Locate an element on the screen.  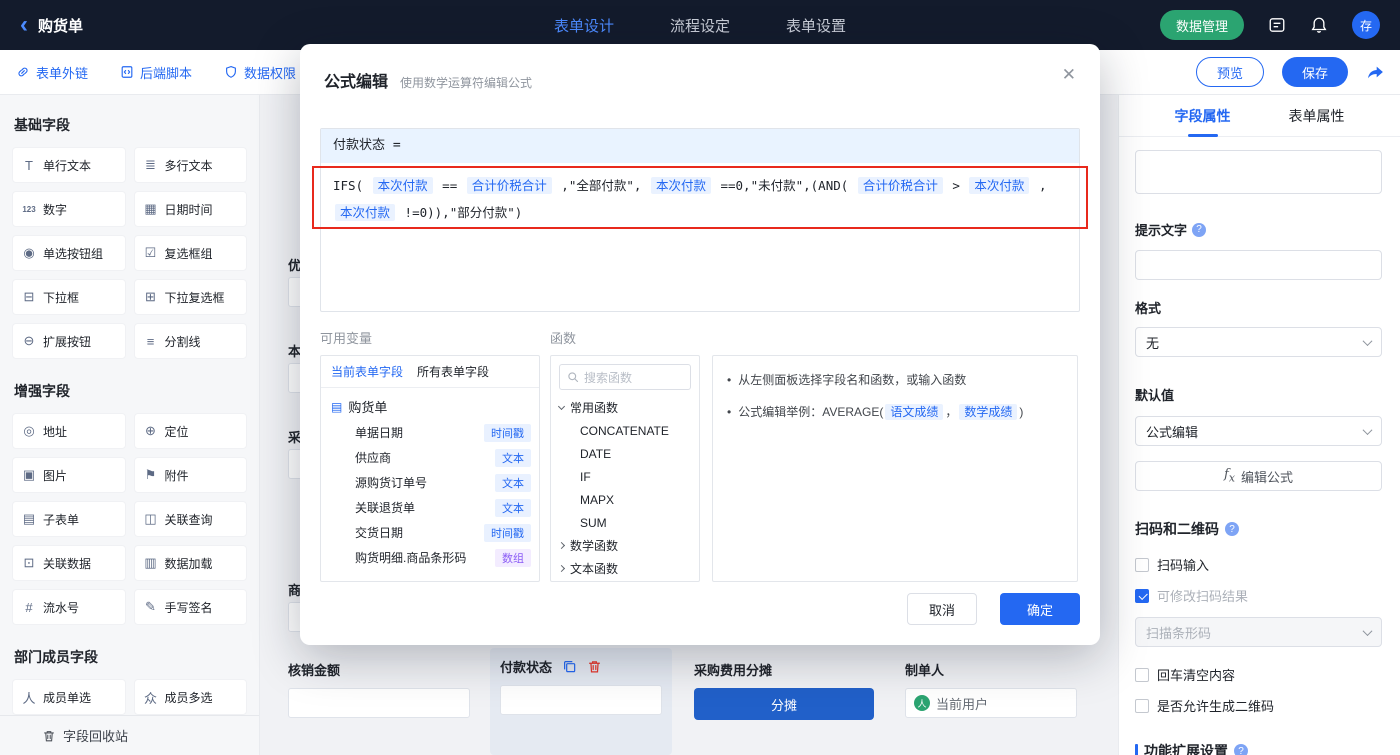
tab-form-properties: 表单属性 is located at coordinates (1317, 116).